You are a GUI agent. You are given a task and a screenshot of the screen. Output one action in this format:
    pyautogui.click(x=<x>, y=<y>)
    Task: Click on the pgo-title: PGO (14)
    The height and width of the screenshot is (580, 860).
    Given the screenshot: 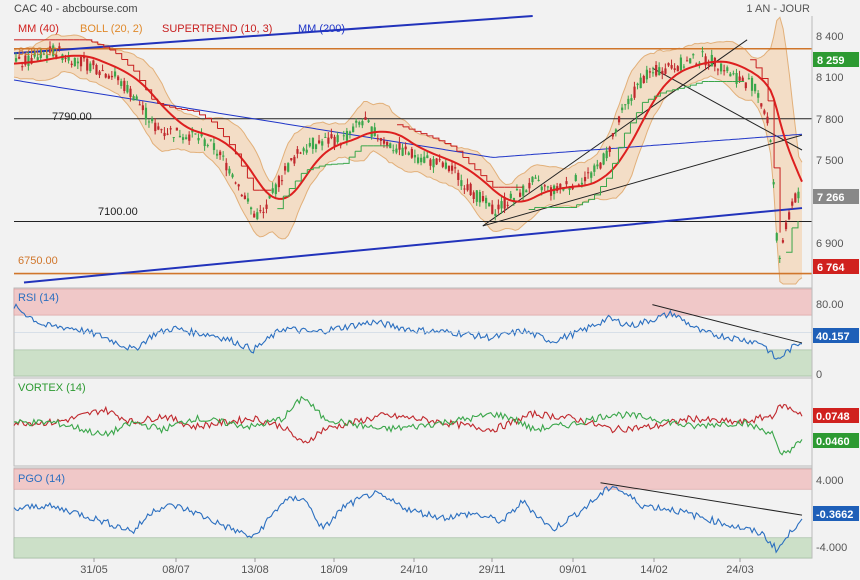 What is the action you would take?
    pyautogui.click(x=41, y=479)
    